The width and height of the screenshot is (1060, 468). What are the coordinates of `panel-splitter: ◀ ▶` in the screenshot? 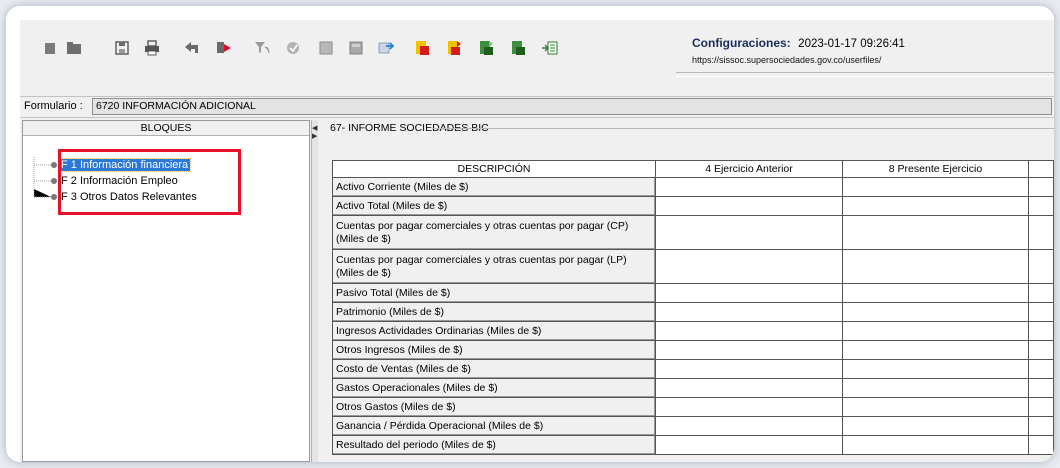 It's located at (314, 291).